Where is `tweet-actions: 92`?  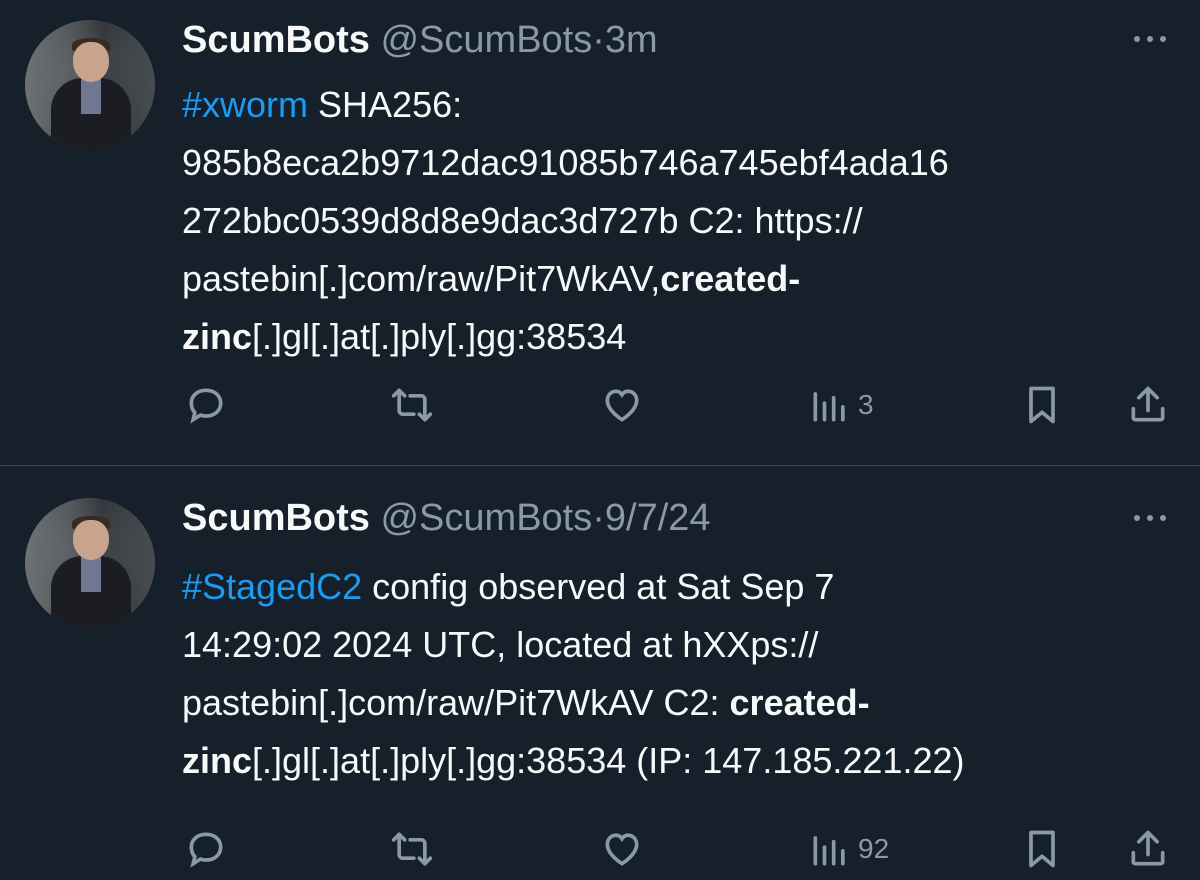 tweet-actions: 92 is located at coordinates (600, 849).